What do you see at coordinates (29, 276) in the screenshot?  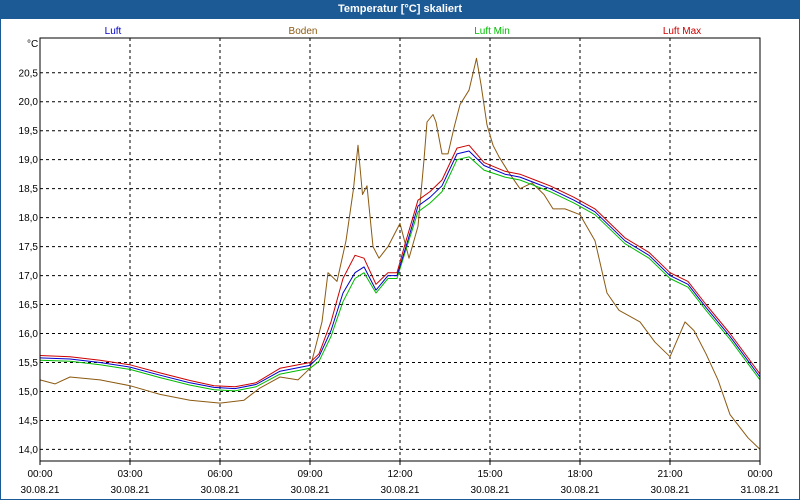 I see `y-tick-label: 17,0` at bounding box center [29, 276].